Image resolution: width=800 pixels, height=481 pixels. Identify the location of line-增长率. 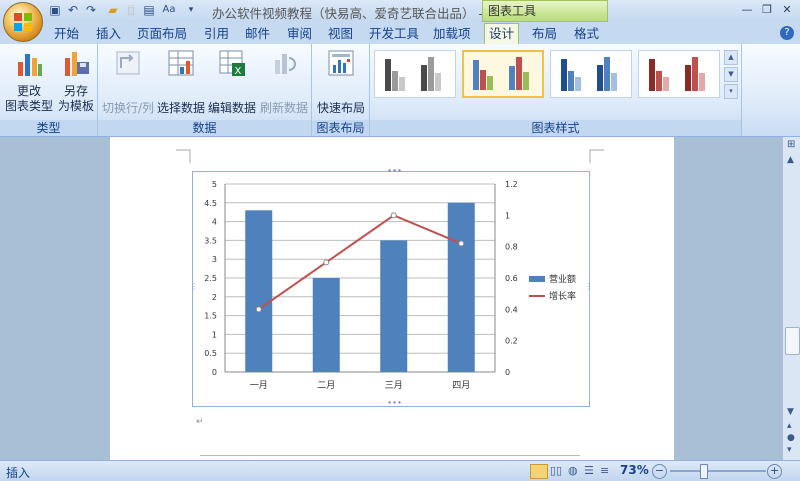
(360, 262).